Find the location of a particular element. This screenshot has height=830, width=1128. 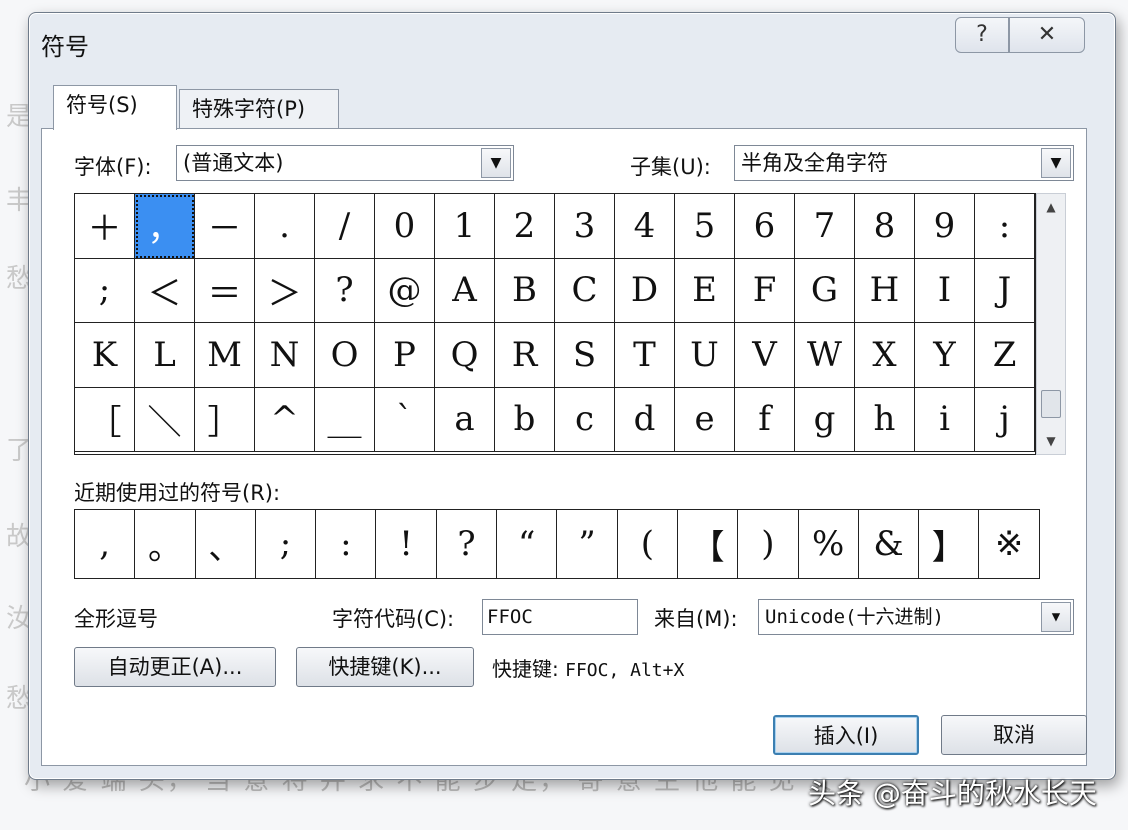

recent-symbol-cell: ” is located at coordinates (587, 544).